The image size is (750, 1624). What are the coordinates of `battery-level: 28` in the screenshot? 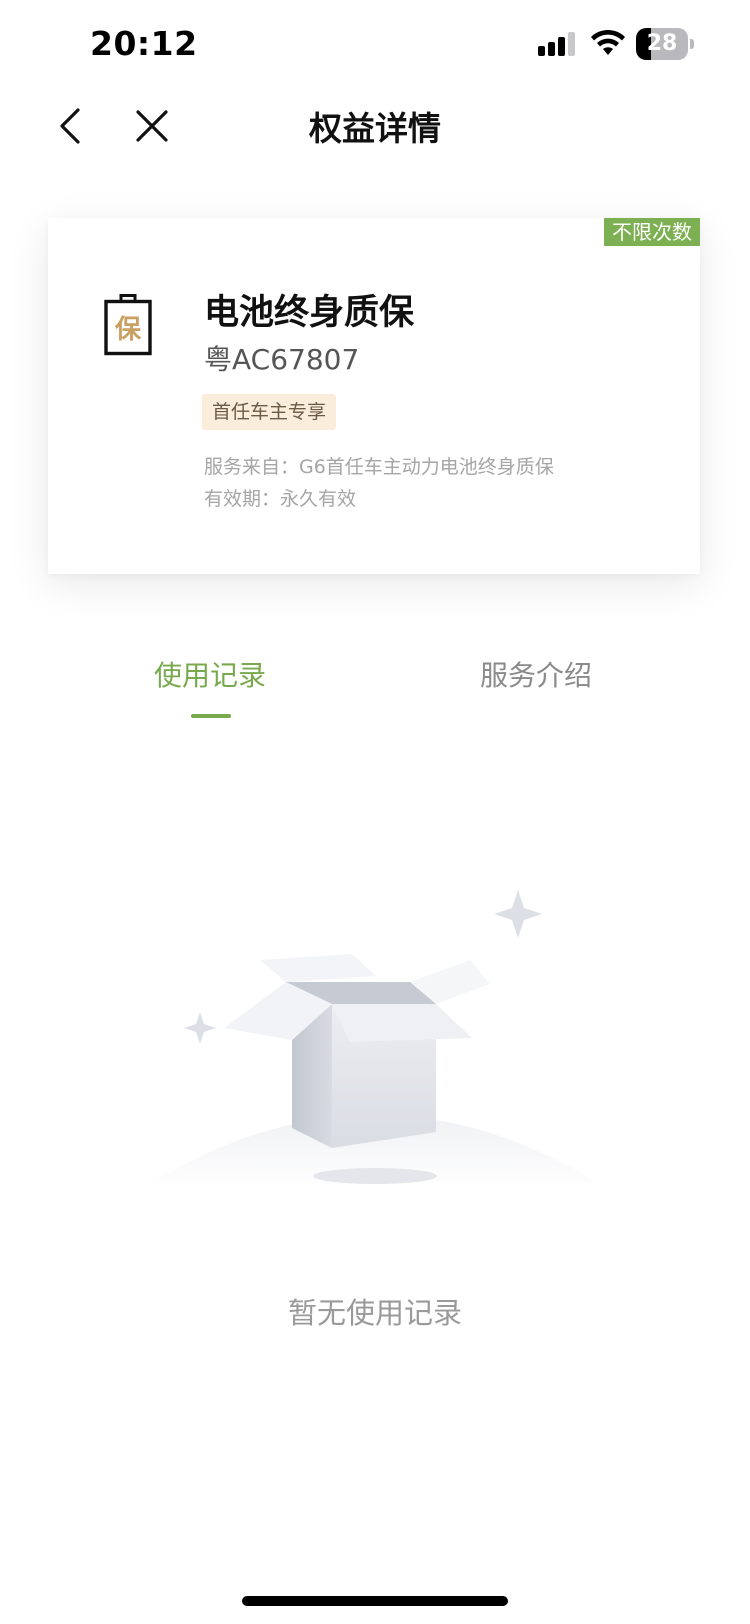 It's located at (662, 43).